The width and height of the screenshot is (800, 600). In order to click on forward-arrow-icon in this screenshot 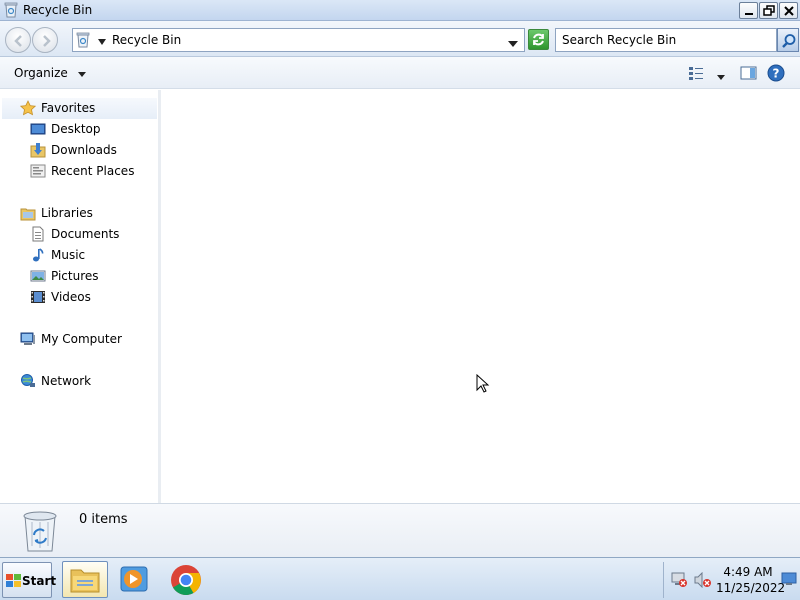, I will do `click(47, 41)`.